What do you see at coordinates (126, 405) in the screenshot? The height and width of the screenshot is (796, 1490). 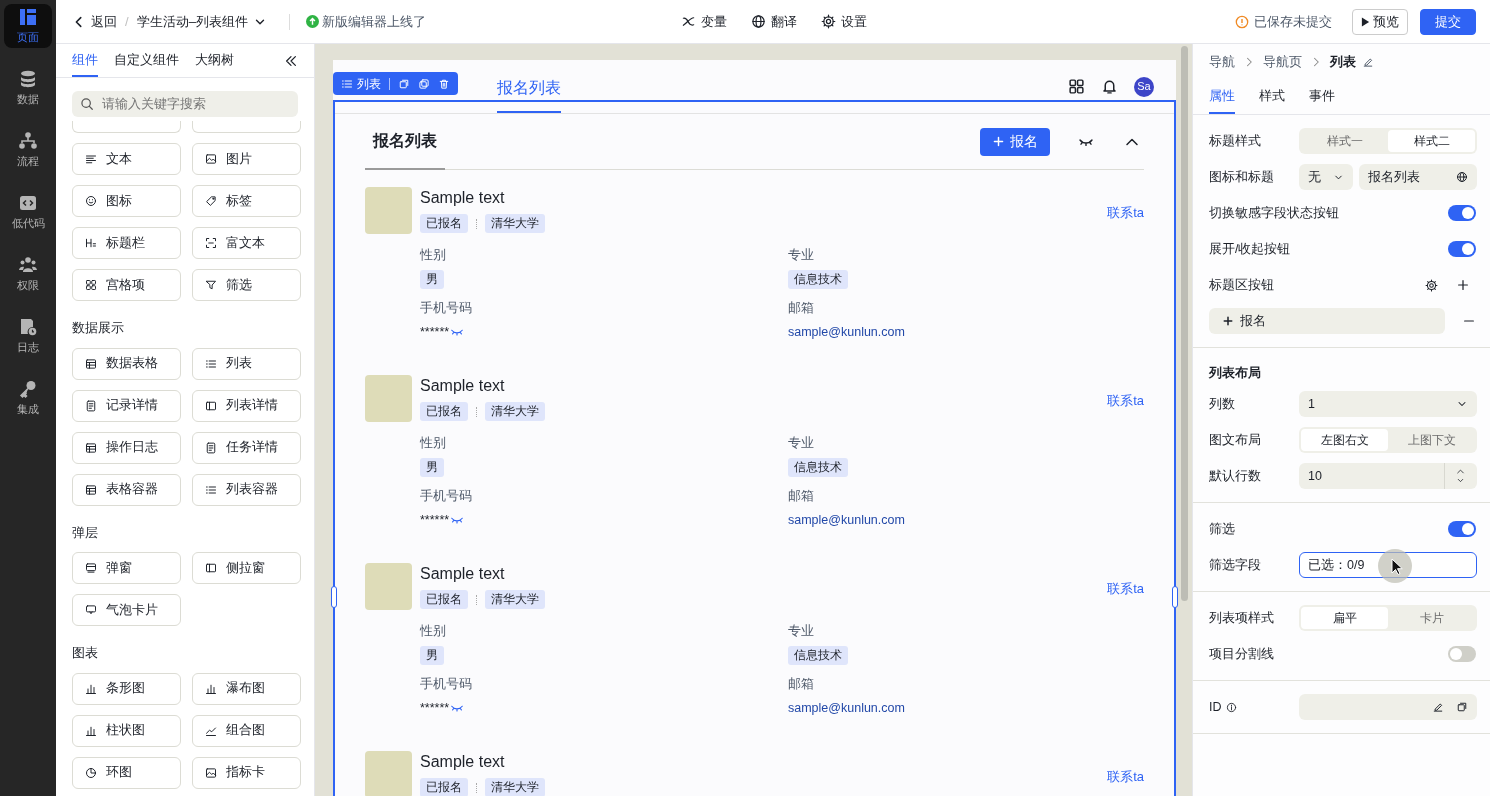 I see `component-button: 记录详情` at bounding box center [126, 405].